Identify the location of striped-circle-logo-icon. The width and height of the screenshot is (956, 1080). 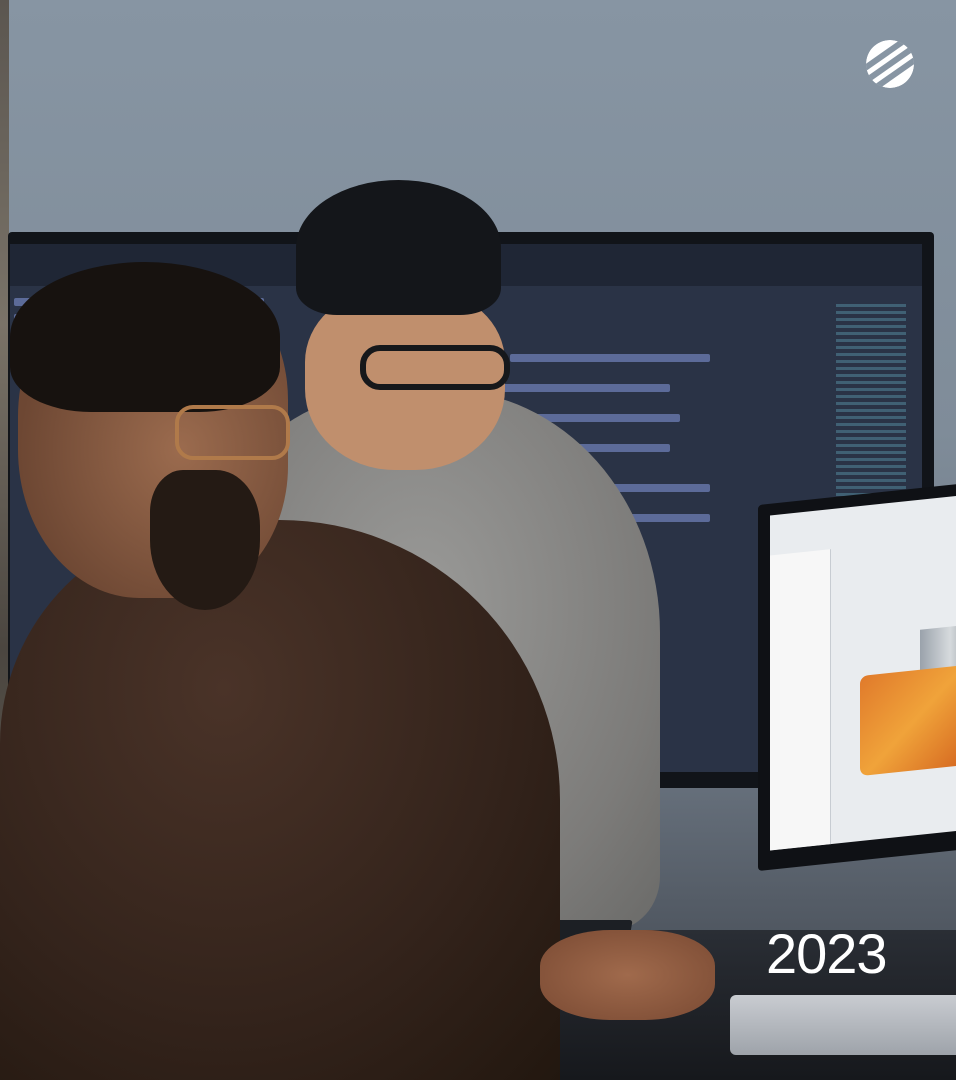
(890, 64).